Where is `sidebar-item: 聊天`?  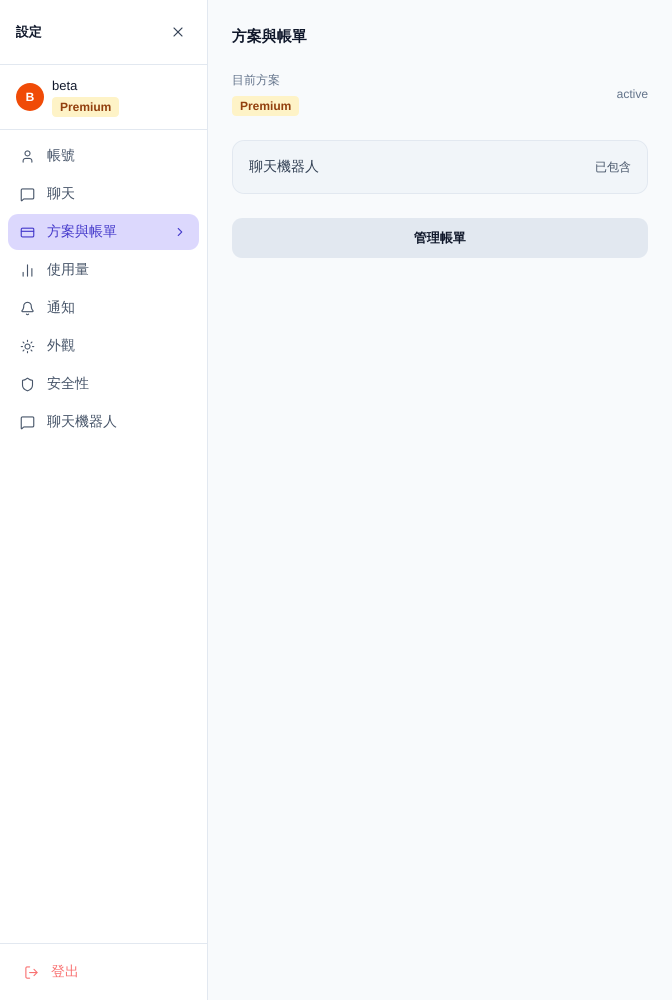 sidebar-item: 聊天 is located at coordinates (103, 194).